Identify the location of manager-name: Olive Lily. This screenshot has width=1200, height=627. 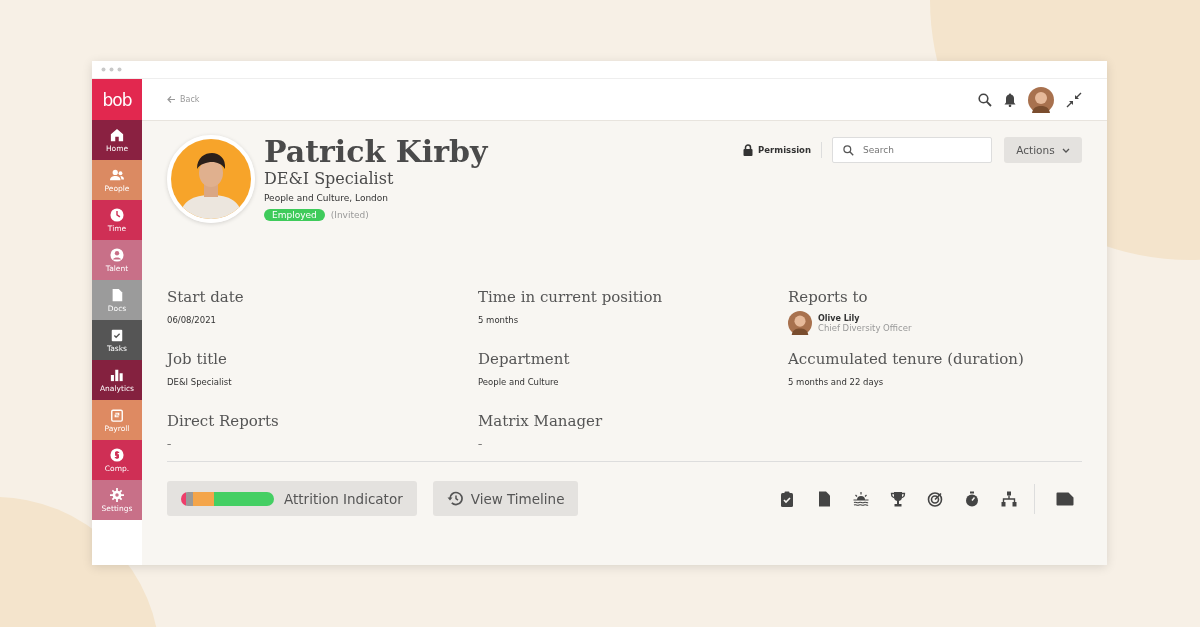
(865, 318).